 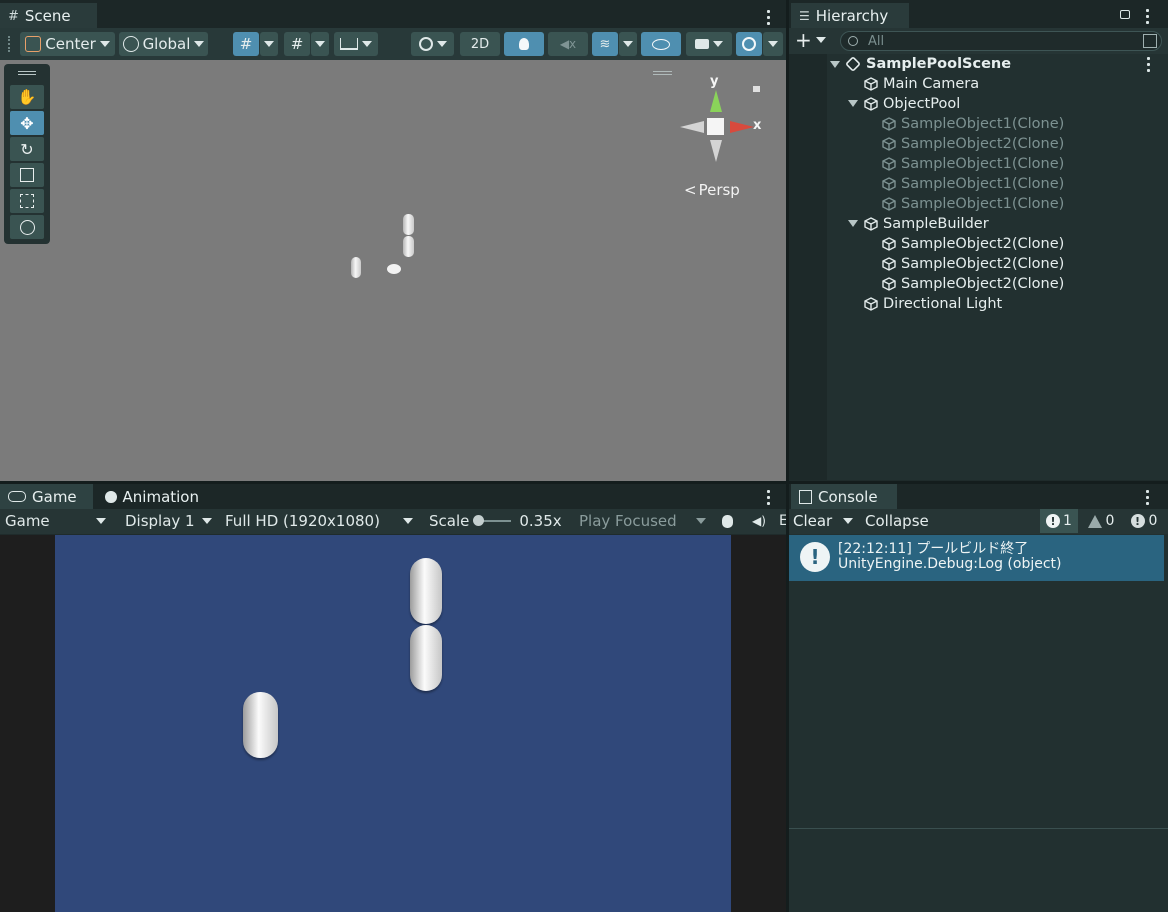 I want to click on grid-icon: #, so click(x=13, y=16).